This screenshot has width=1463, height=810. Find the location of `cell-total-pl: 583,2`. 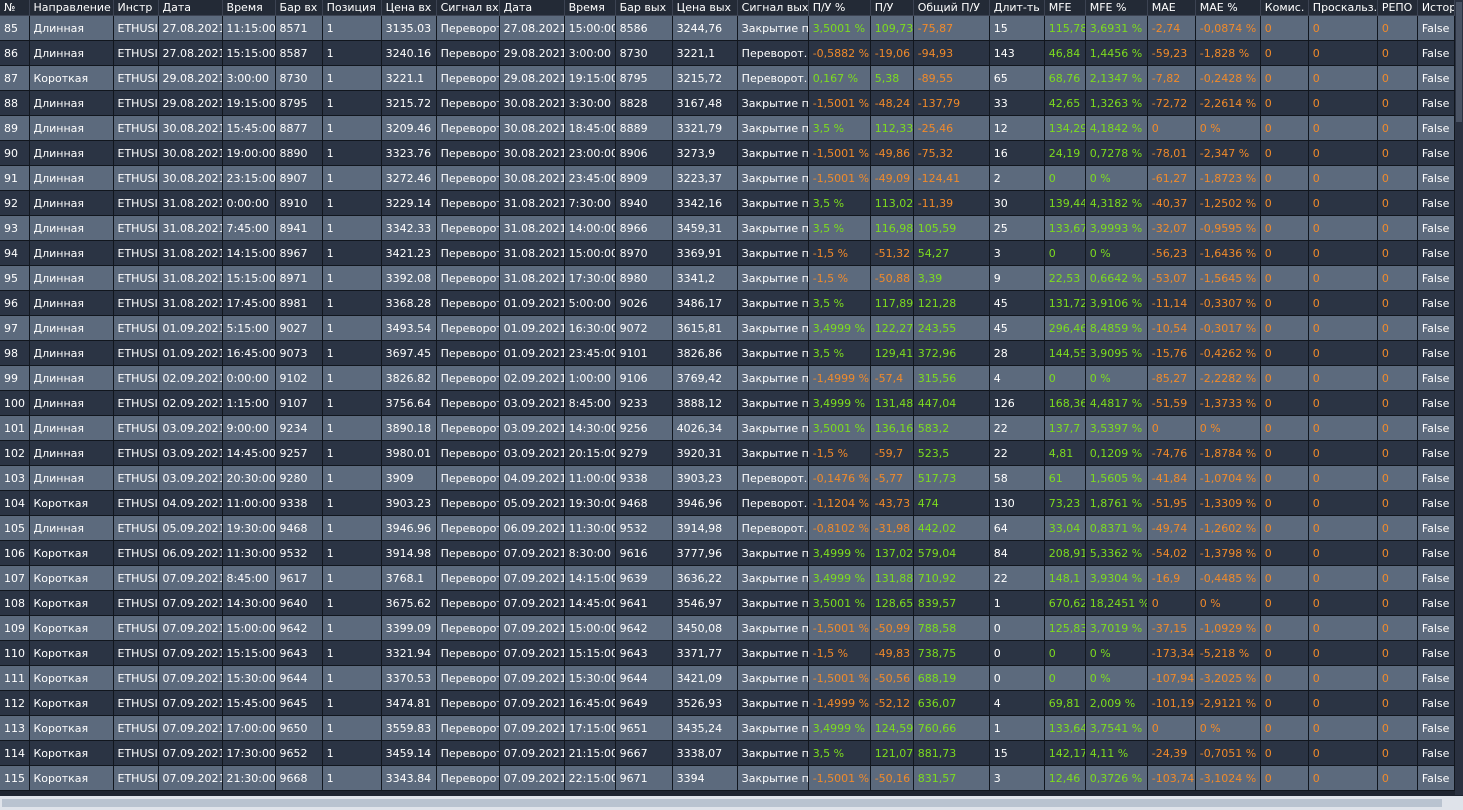

cell-total-pl: 583,2 is located at coordinates (951, 428).